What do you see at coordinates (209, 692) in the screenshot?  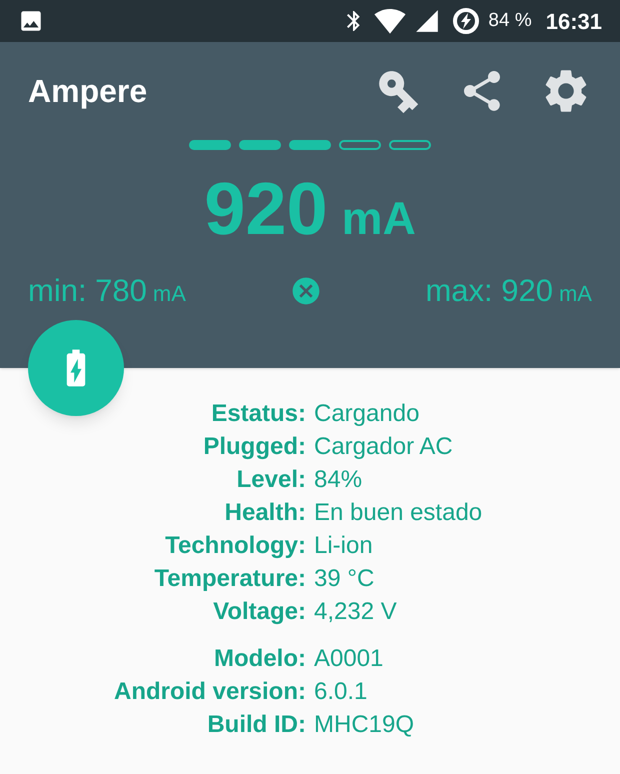 I see `detail-label: Android version:` at bounding box center [209, 692].